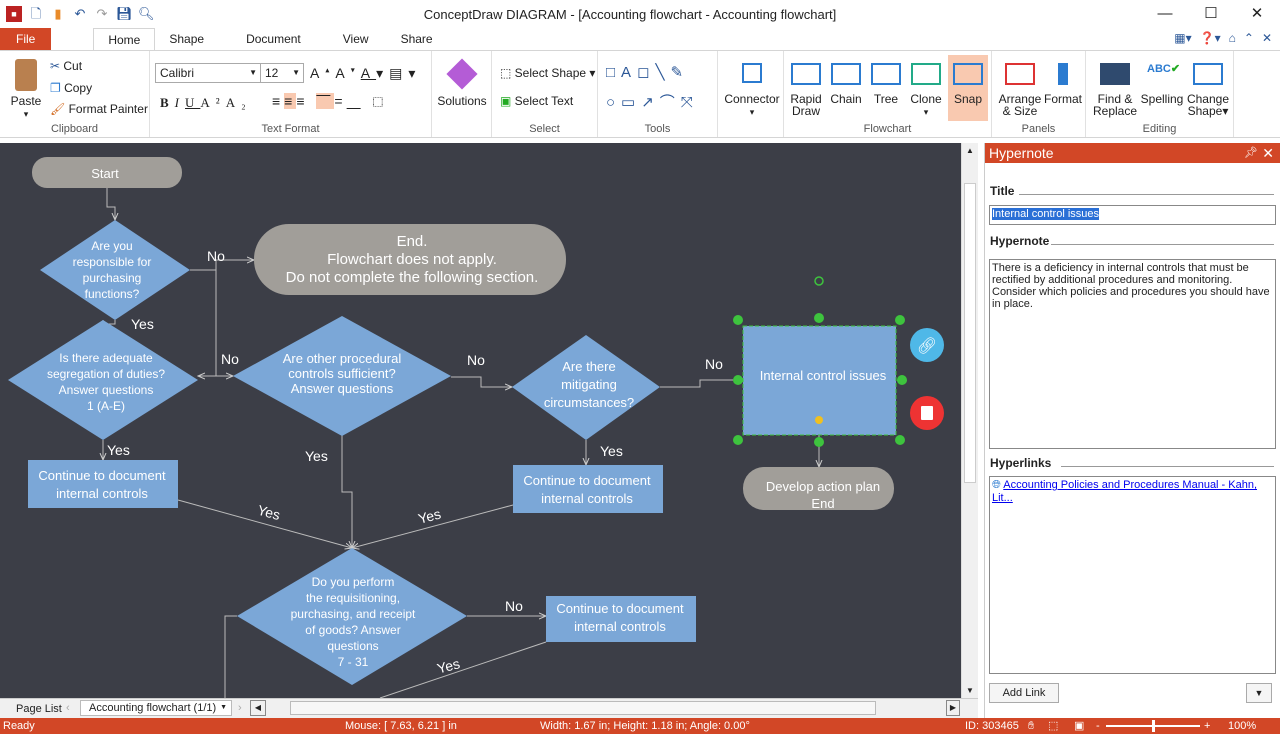 This screenshot has width=1280, height=734. Describe the element at coordinates (819, 420) in the screenshot. I see `text-handle` at that location.